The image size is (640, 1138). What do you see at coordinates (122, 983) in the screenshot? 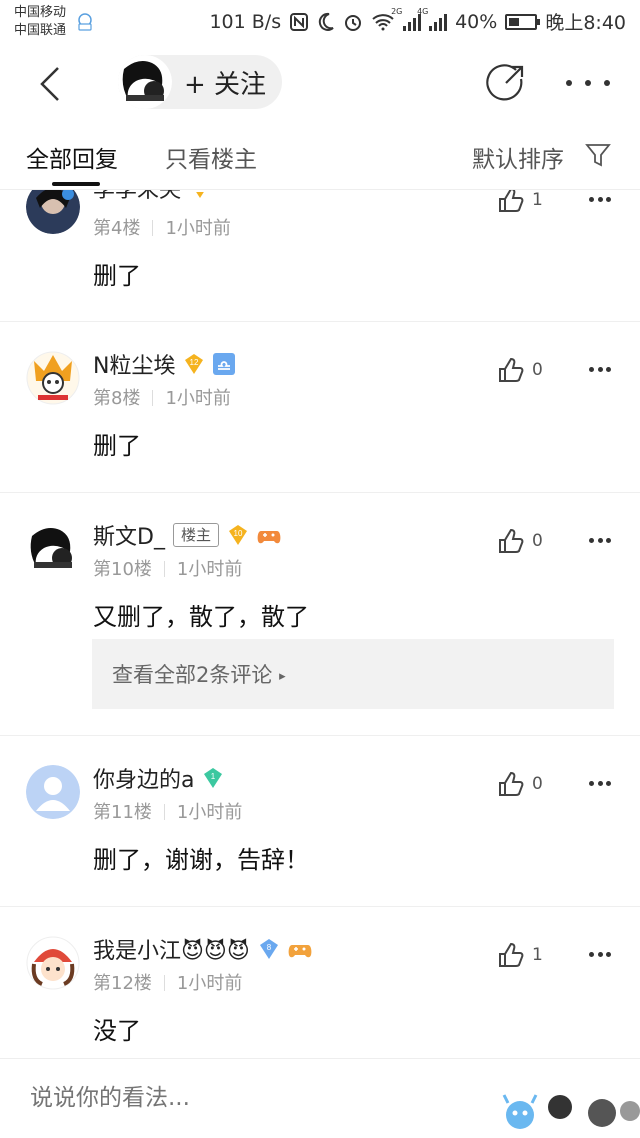
I see `floor-number: 第12楼` at bounding box center [122, 983].